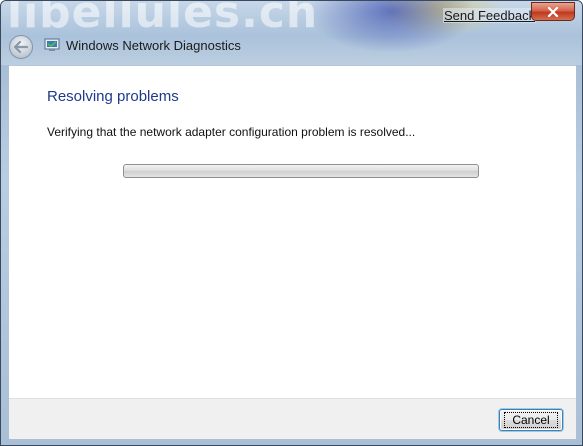  Describe the element at coordinates (163, 19) in the screenshot. I see `background-watermark: libellules.ch` at that location.